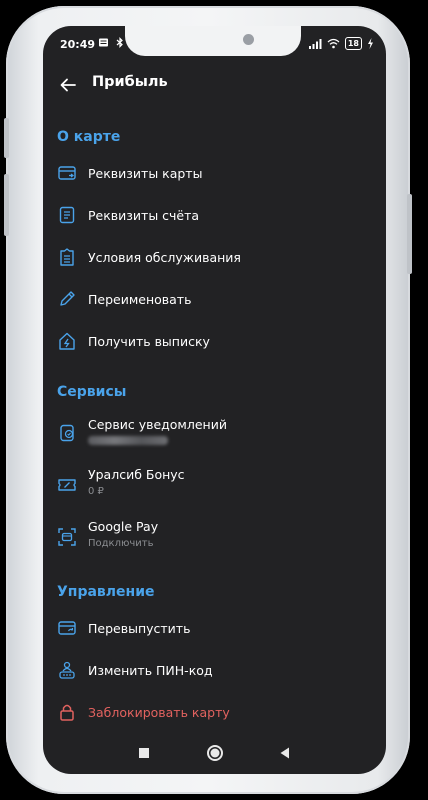  I want to click on navigation-bar, so click(214, 752).